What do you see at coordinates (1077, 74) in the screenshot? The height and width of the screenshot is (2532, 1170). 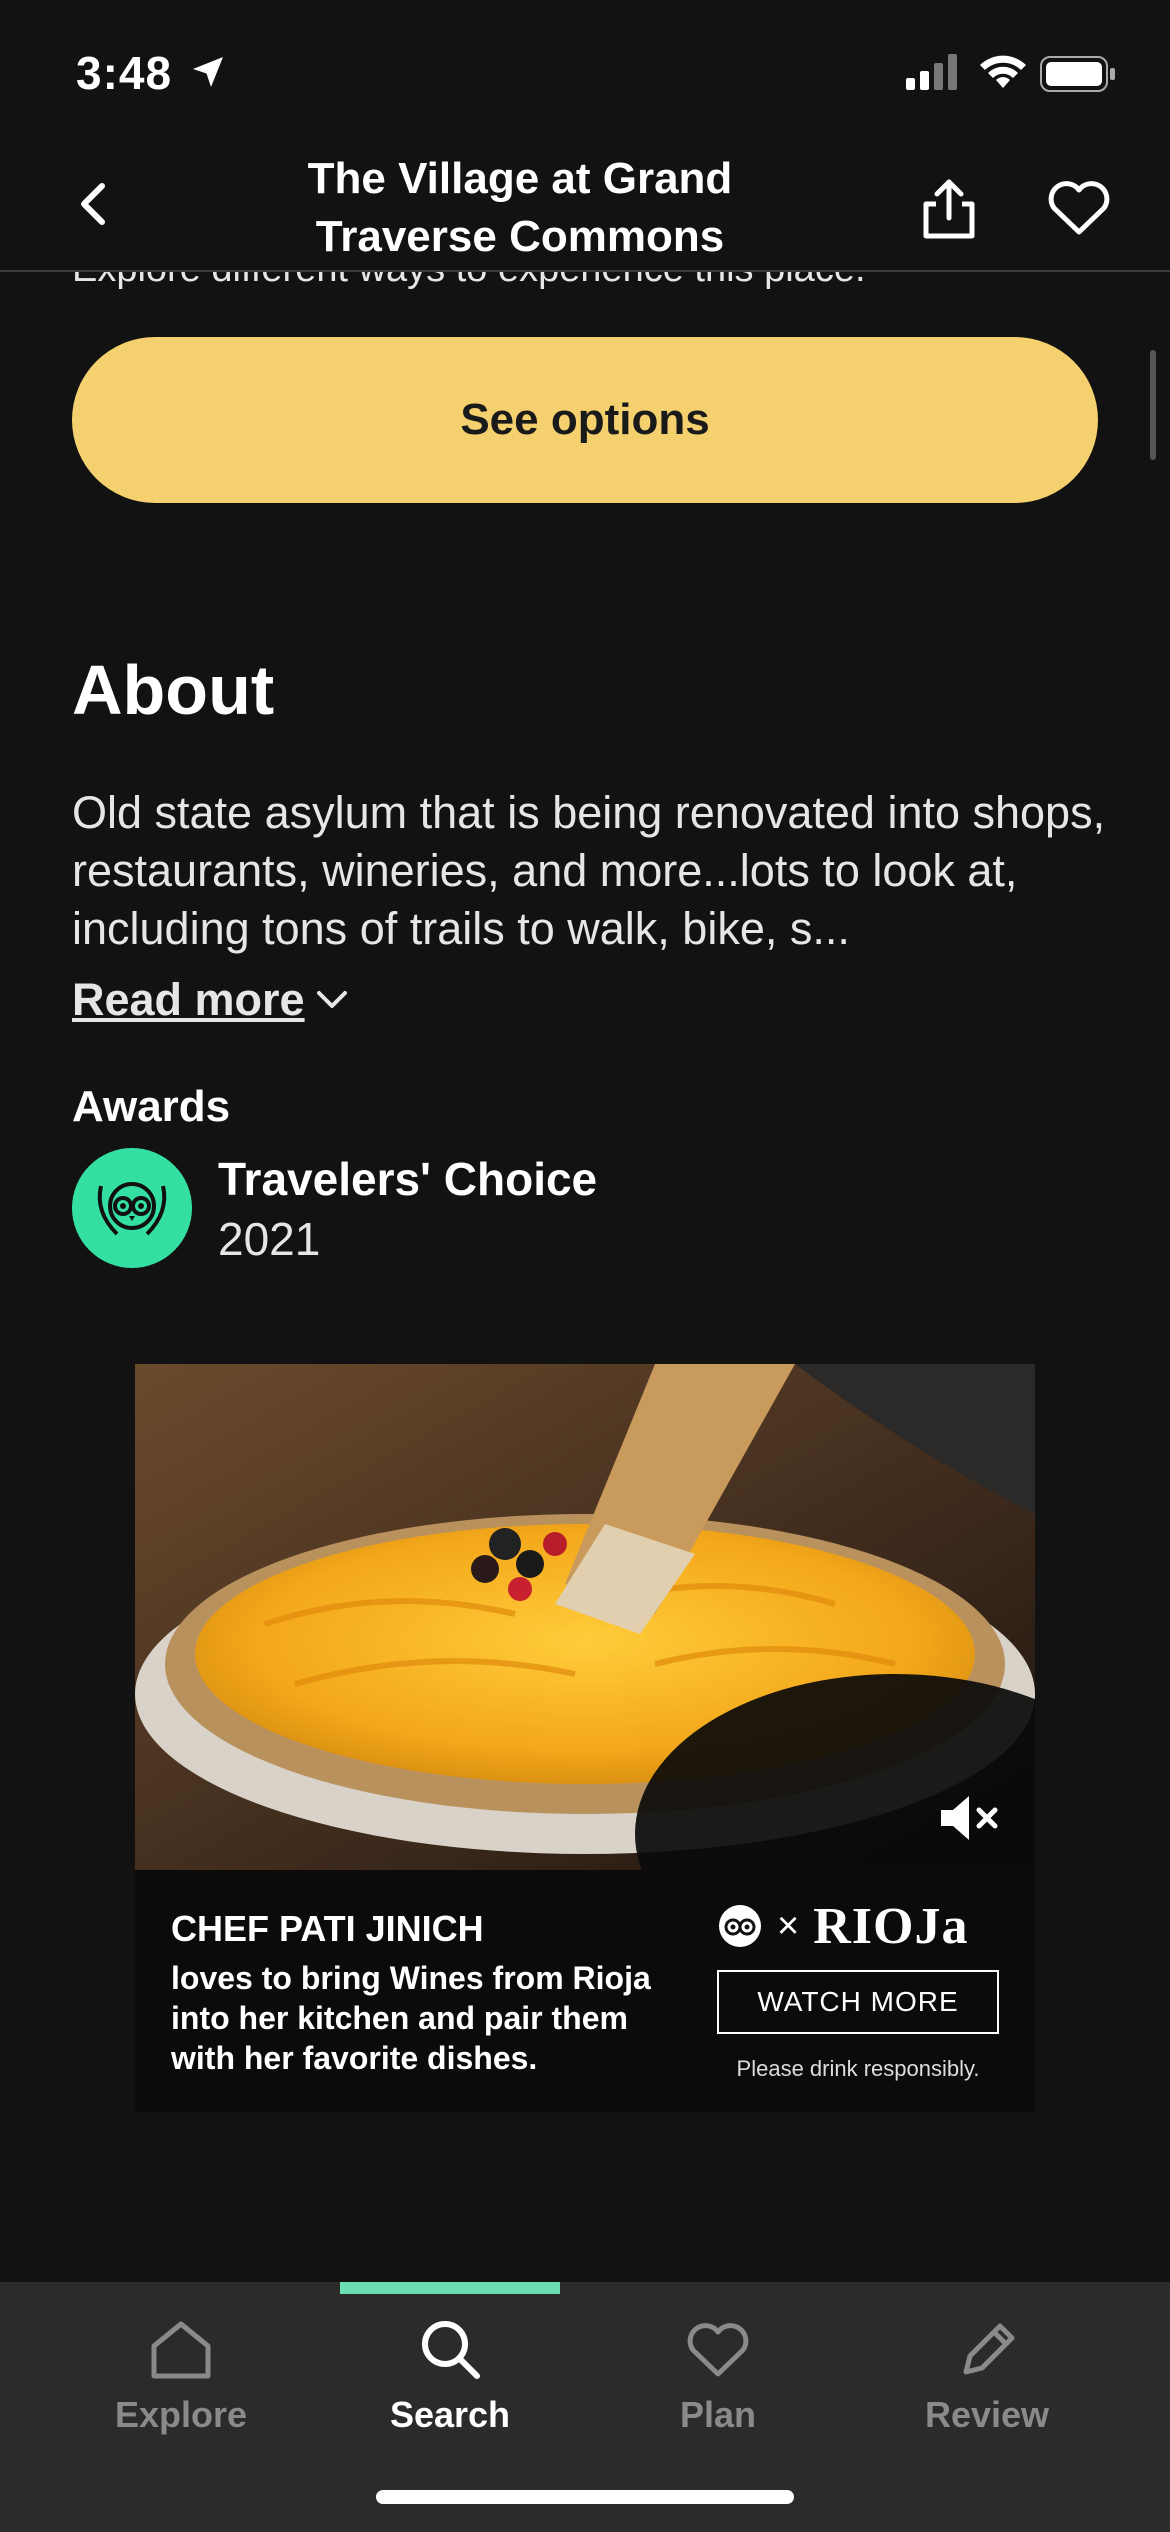 I see `battery-icon` at bounding box center [1077, 74].